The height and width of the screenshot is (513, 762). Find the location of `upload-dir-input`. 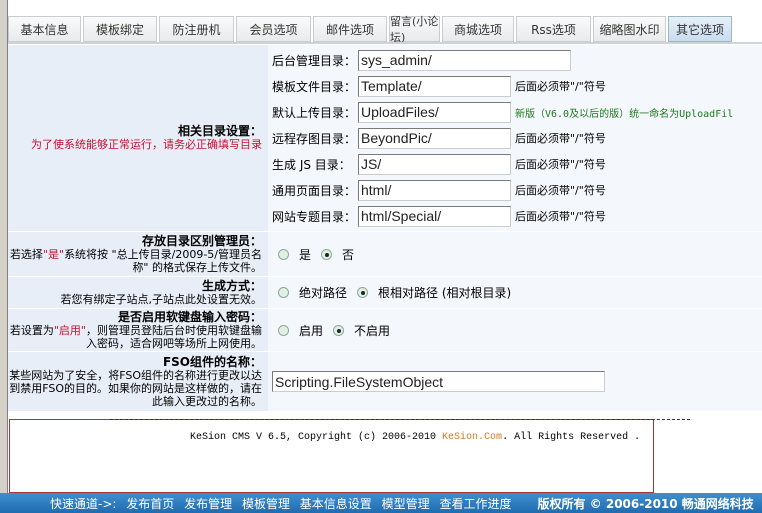

upload-dir-input is located at coordinates (434, 112).